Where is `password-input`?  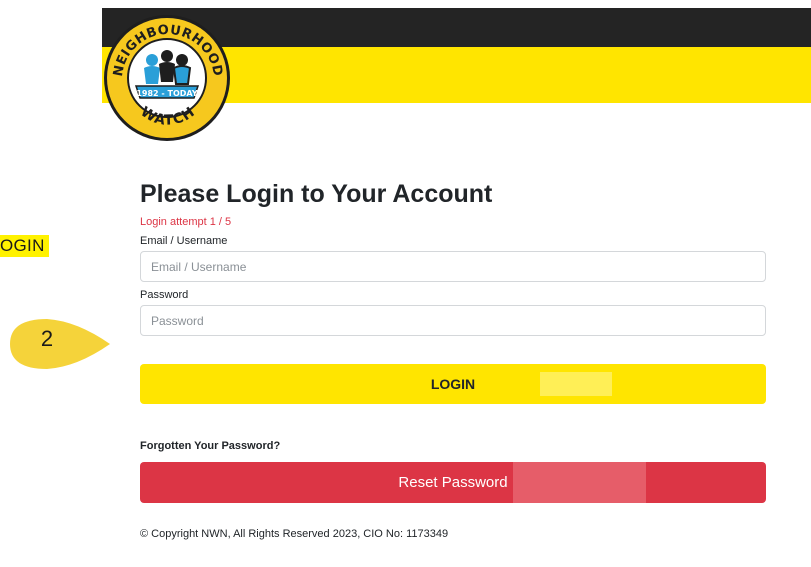 password-input is located at coordinates (453, 320).